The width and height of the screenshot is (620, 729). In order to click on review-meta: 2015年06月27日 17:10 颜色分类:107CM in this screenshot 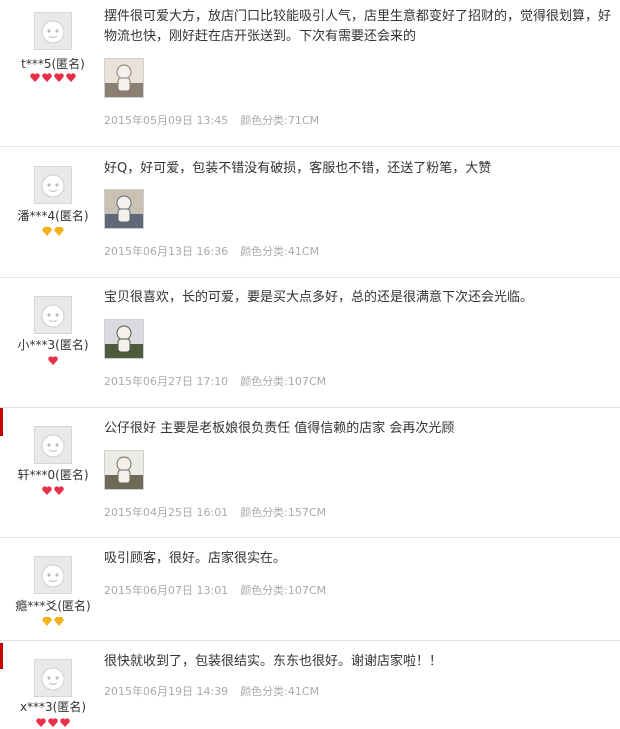, I will do `click(215, 381)`.